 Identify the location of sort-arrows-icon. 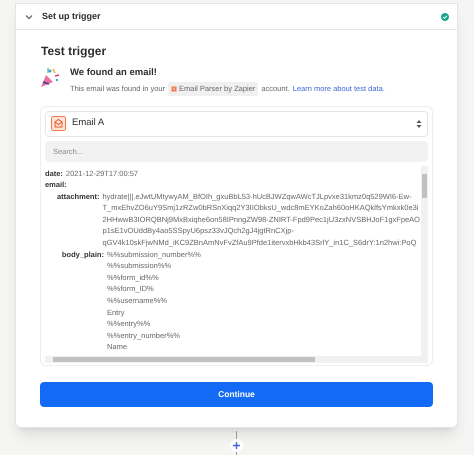
(419, 123).